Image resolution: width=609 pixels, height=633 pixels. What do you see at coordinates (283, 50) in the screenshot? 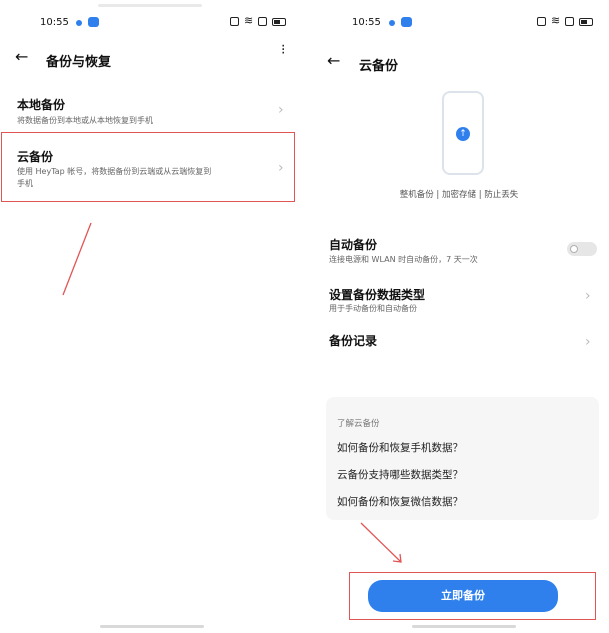
I see `more-options-icon: ⁝` at bounding box center [283, 50].